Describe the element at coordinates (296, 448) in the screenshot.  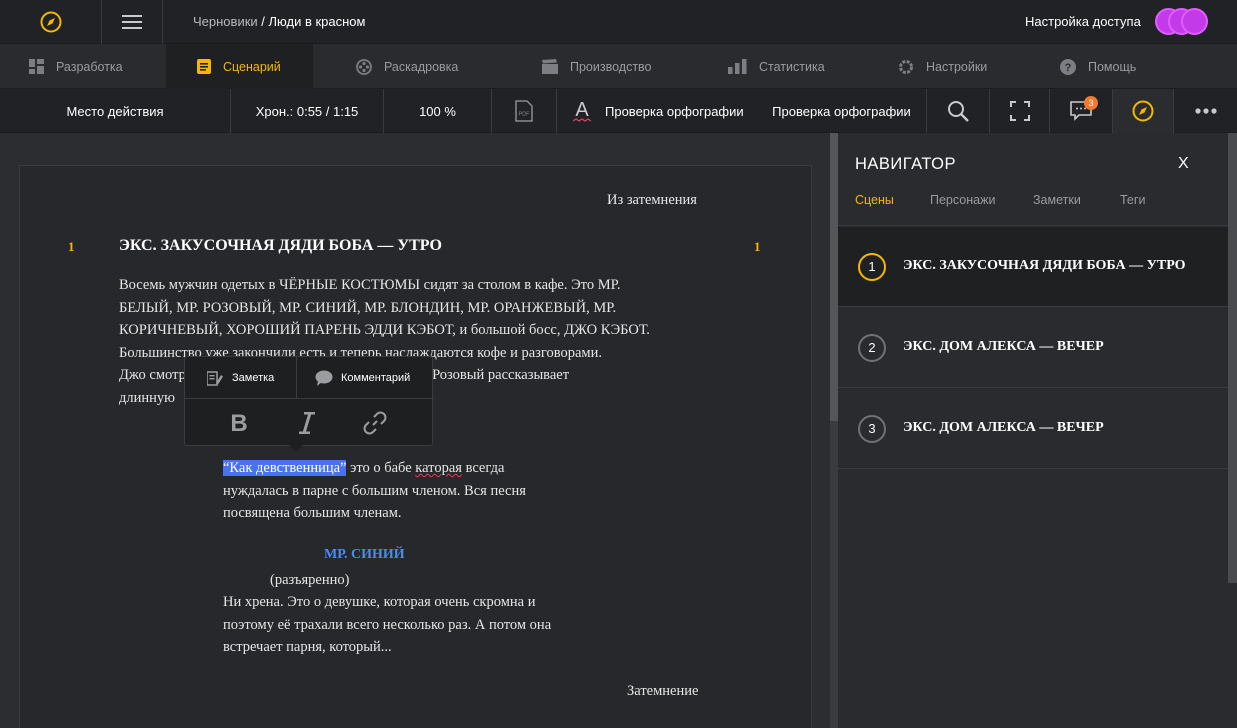
I see `popup-pointer` at that location.